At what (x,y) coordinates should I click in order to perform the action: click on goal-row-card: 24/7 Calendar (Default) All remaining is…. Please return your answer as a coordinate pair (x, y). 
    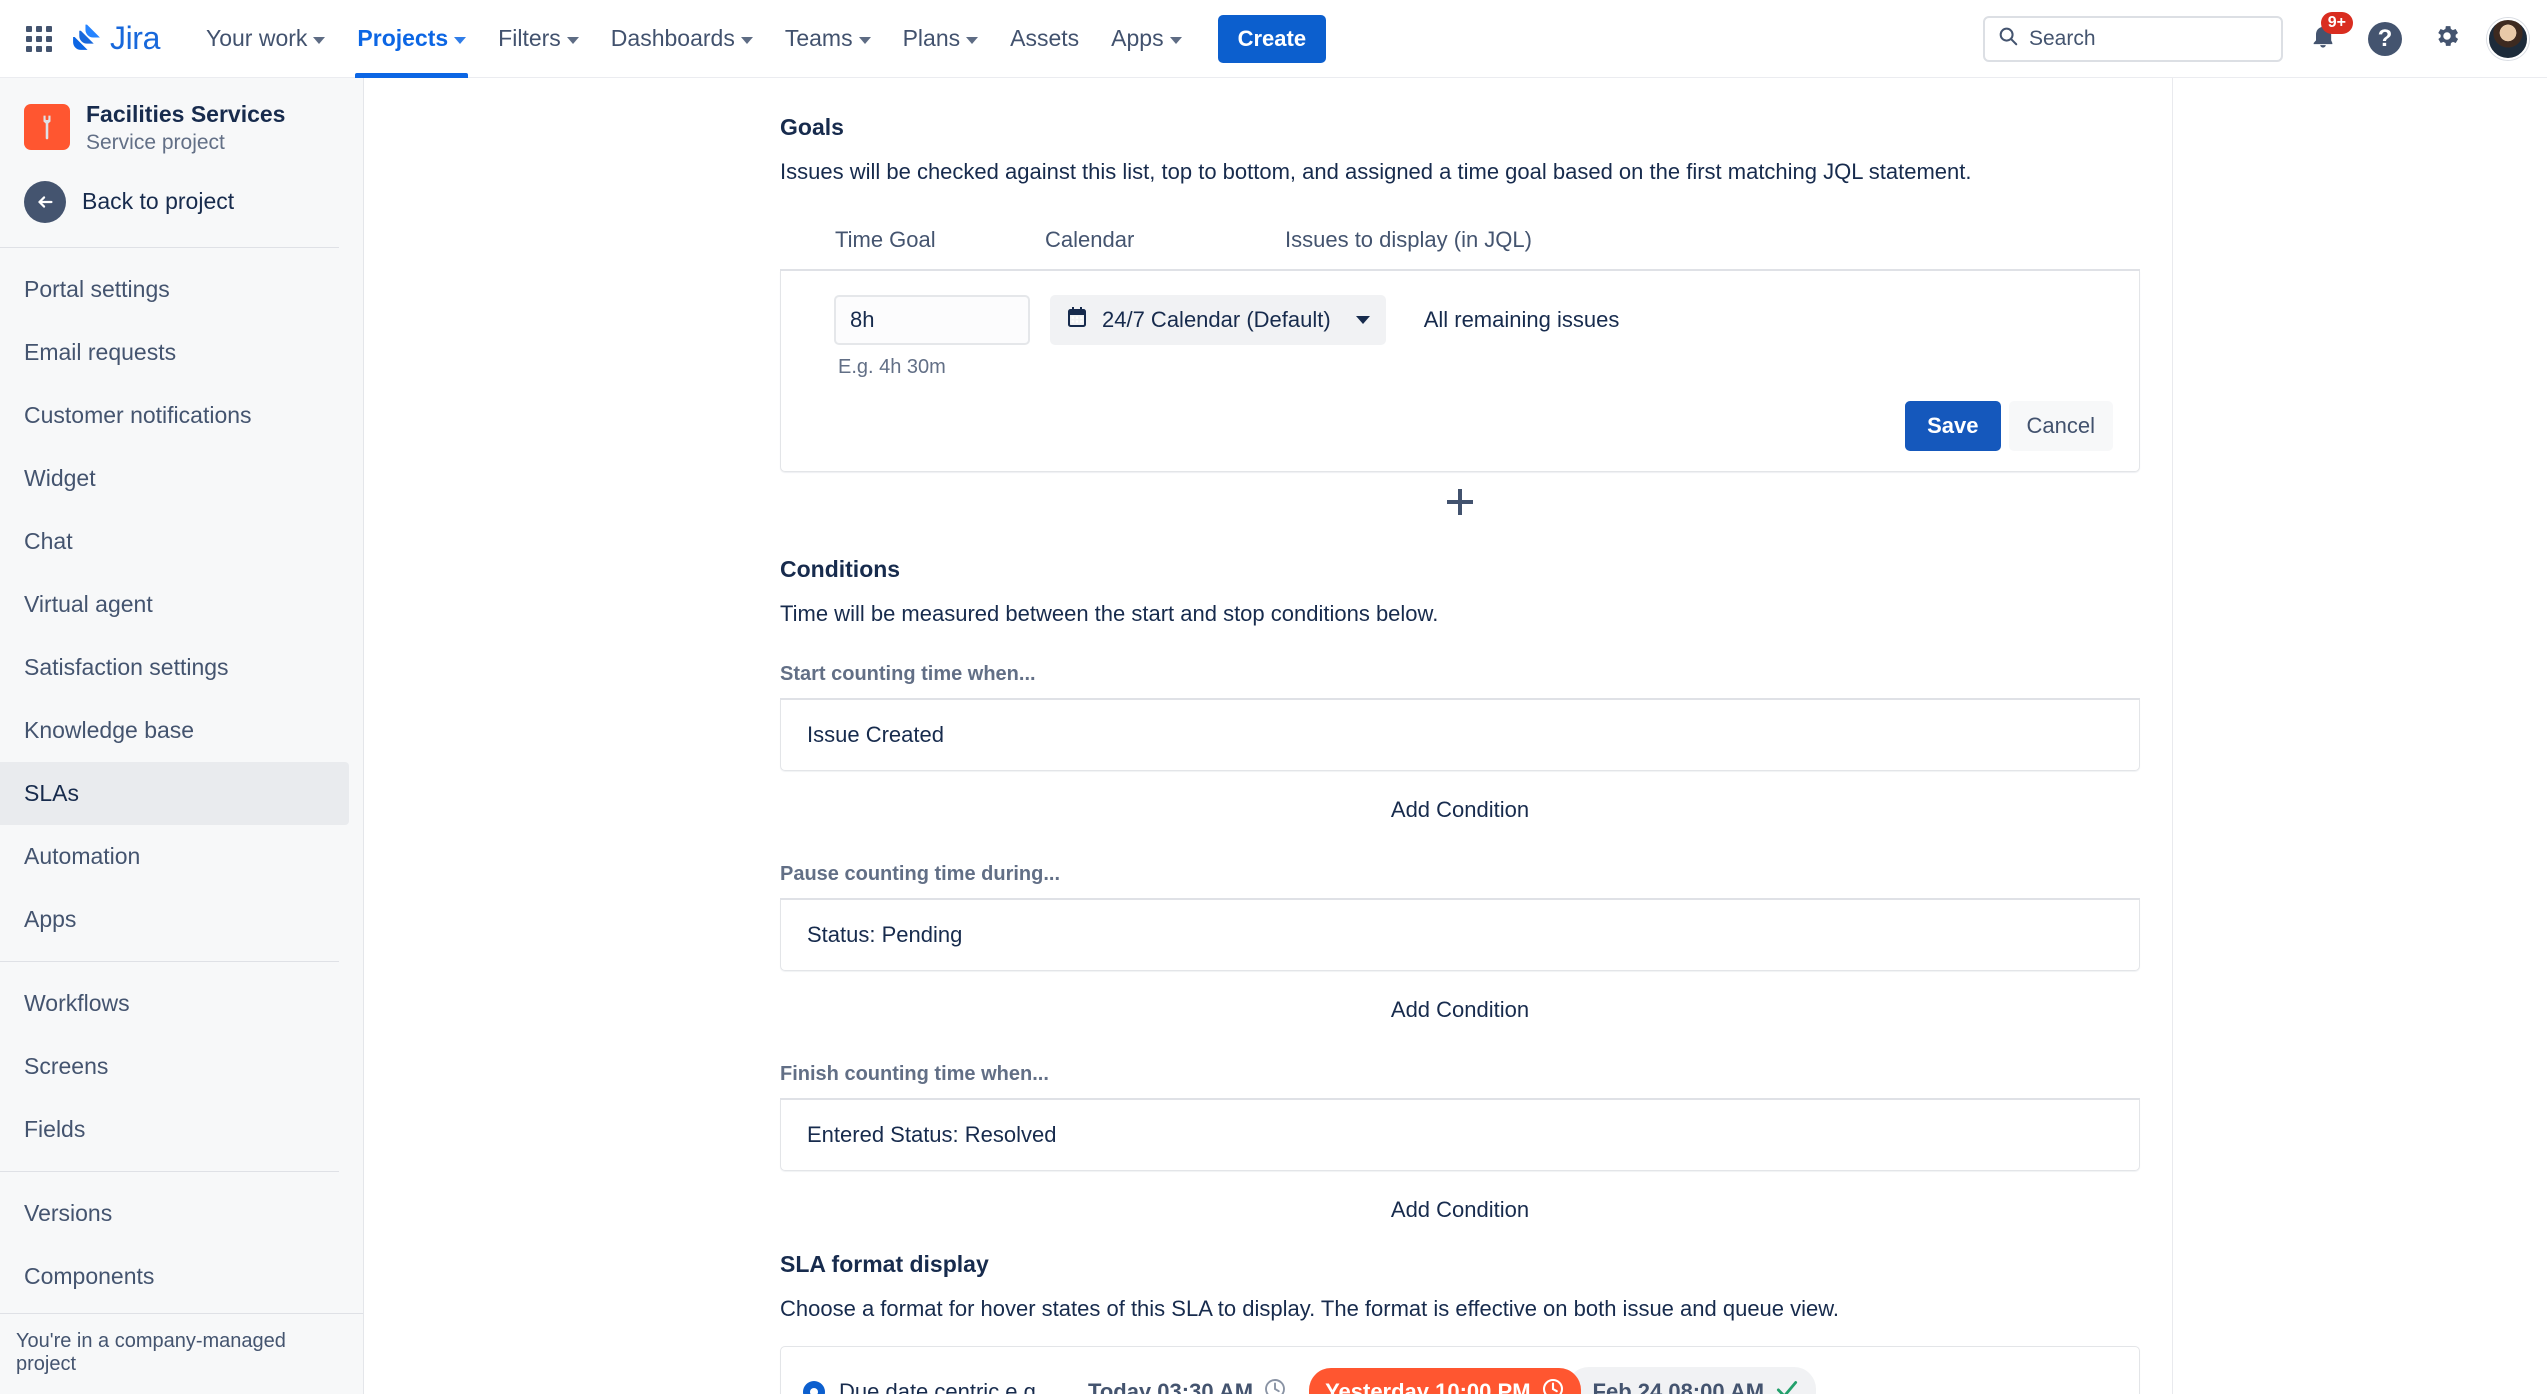
    Looking at the image, I should click on (1460, 371).